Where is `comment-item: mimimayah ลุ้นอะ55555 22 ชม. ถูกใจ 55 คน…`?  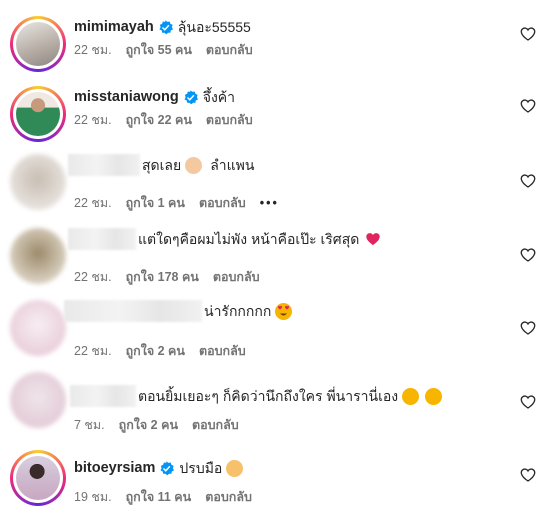
comment-item: mimimayah ลุ้นอะ55555 22 ชม. ถูกใจ 55 คน… is located at coordinates (272, 53).